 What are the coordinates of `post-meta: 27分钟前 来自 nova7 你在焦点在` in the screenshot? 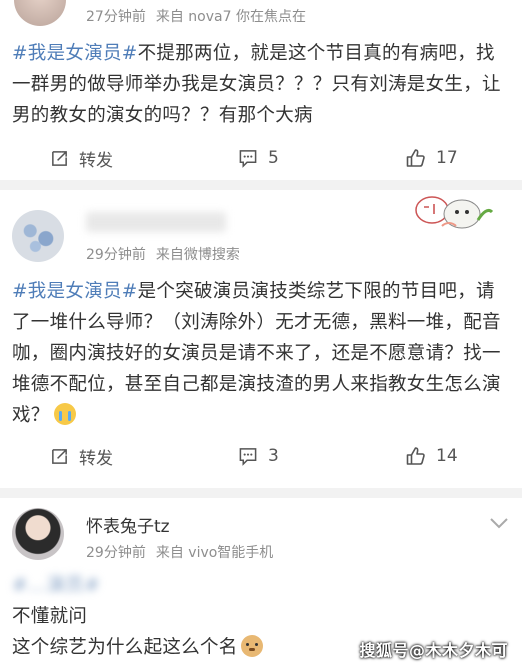 It's located at (201, 16).